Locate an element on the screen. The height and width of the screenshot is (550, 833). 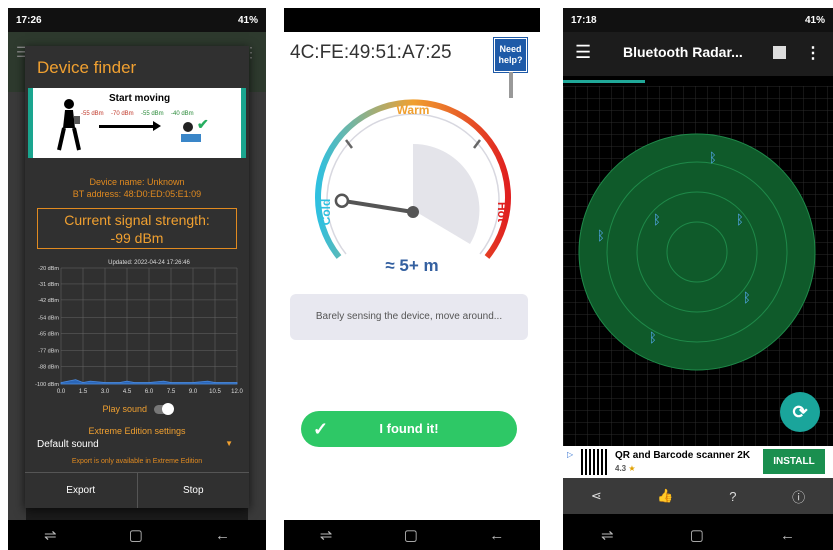
banner-title: Start moving is located at coordinates (140, 98).